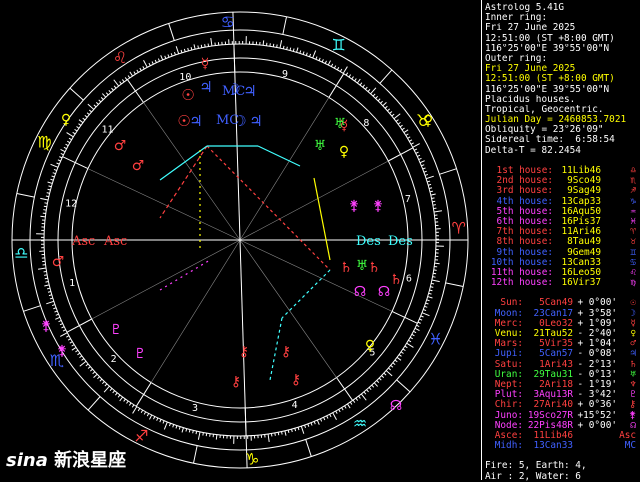  Describe the element at coordinates (408, 199) in the screenshot. I see `house-number: 7` at that location.